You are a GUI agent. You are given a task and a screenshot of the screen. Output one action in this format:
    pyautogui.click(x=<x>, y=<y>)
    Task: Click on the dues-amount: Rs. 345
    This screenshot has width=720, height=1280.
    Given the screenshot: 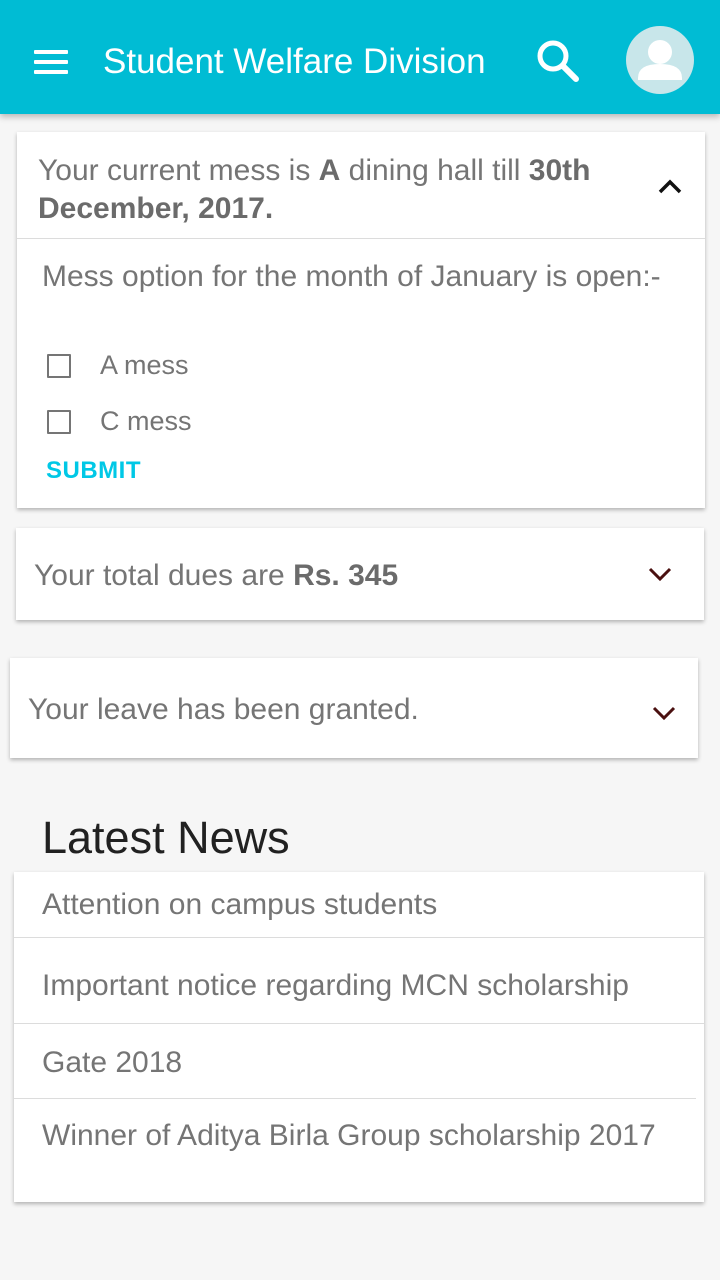 What is the action you would take?
    pyautogui.click(x=346, y=575)
    